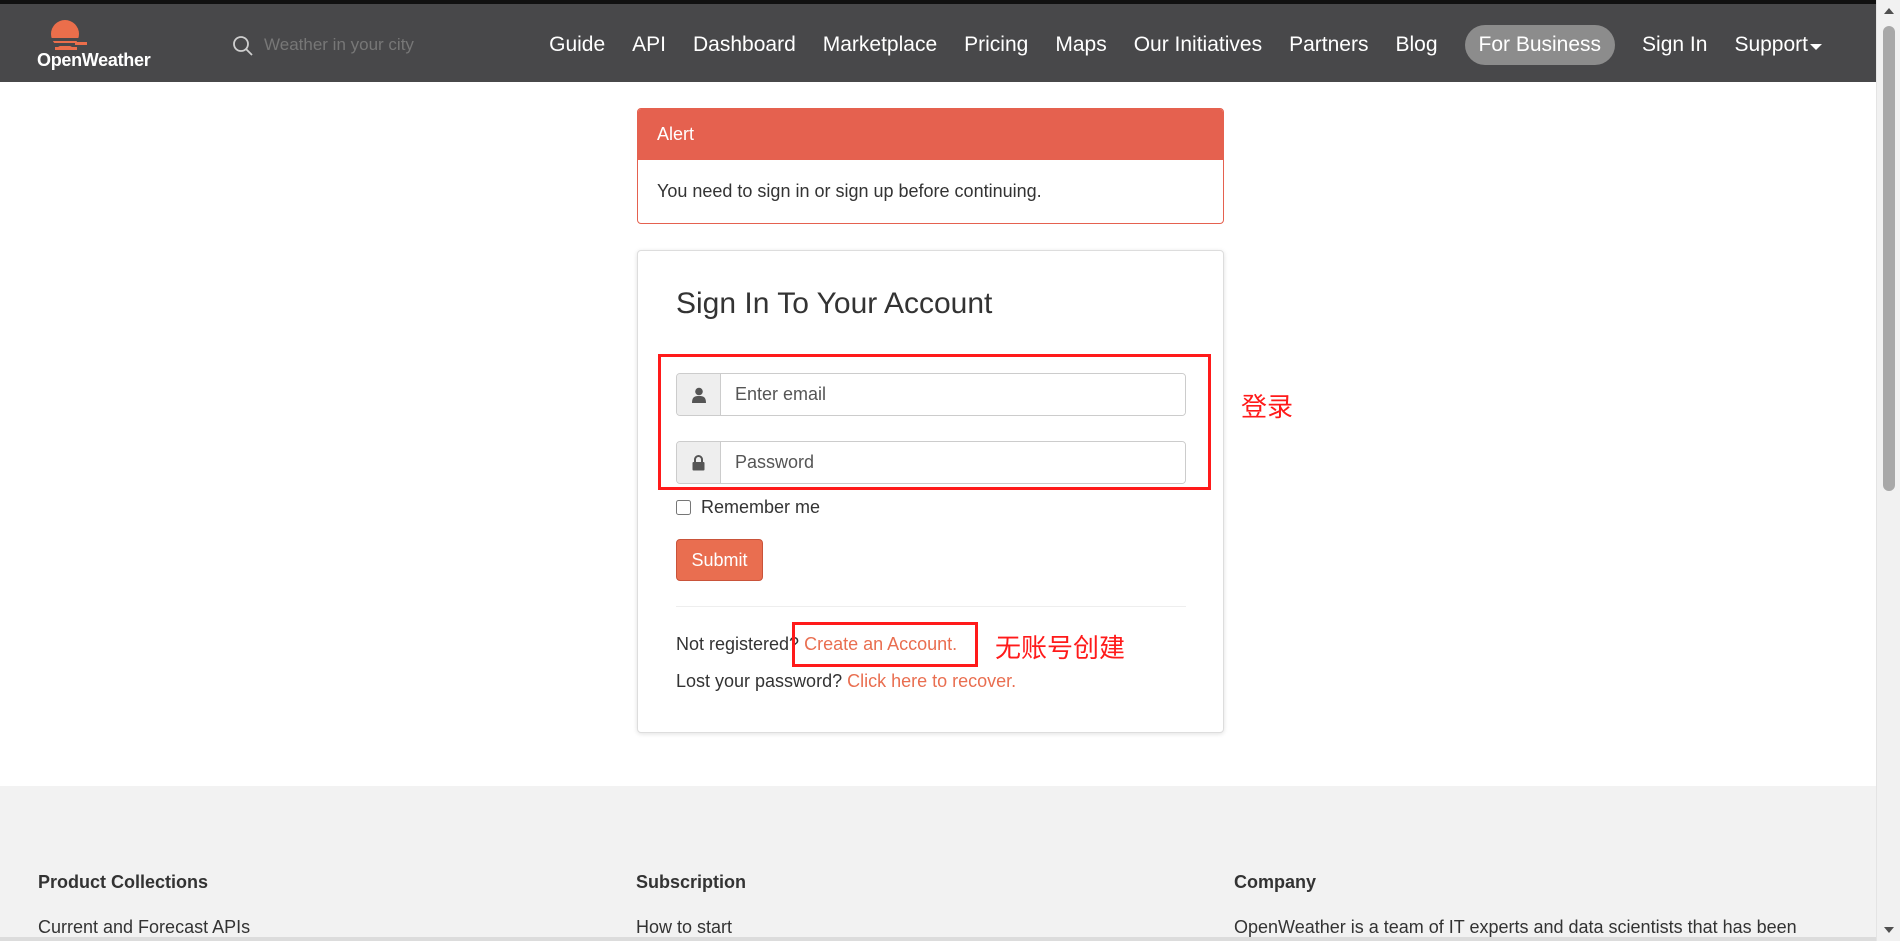  Describe the element at coordinates (691, 882) in the screenshot. I see `footer-col2-title: Subscription` at that location.